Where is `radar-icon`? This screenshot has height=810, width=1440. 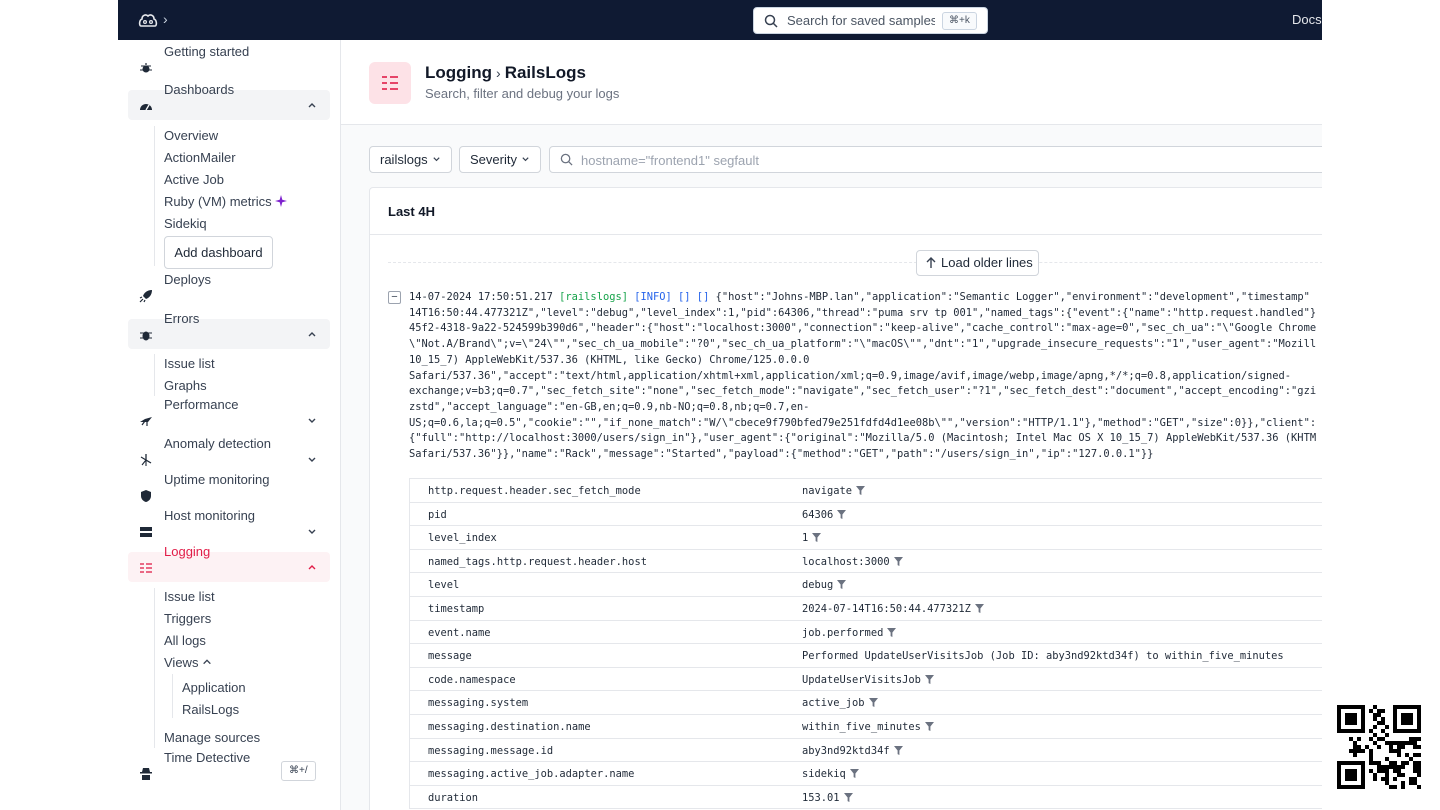 radar-icon is located at coordinates (146, 460).